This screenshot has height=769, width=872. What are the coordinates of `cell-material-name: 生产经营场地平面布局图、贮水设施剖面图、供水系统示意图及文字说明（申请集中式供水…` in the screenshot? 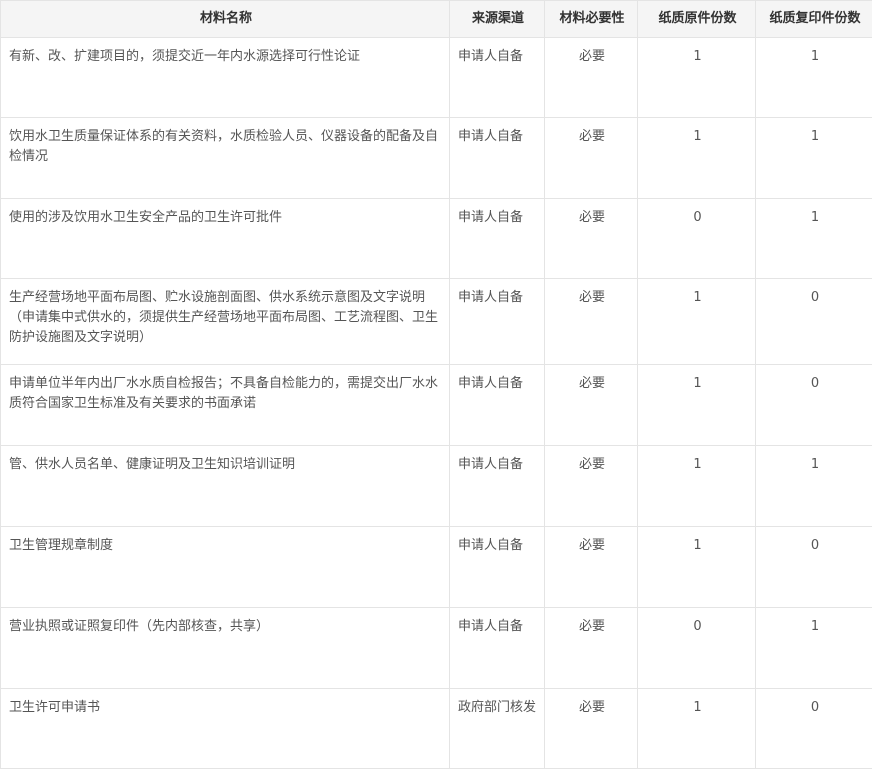 It's located at (225, 322).